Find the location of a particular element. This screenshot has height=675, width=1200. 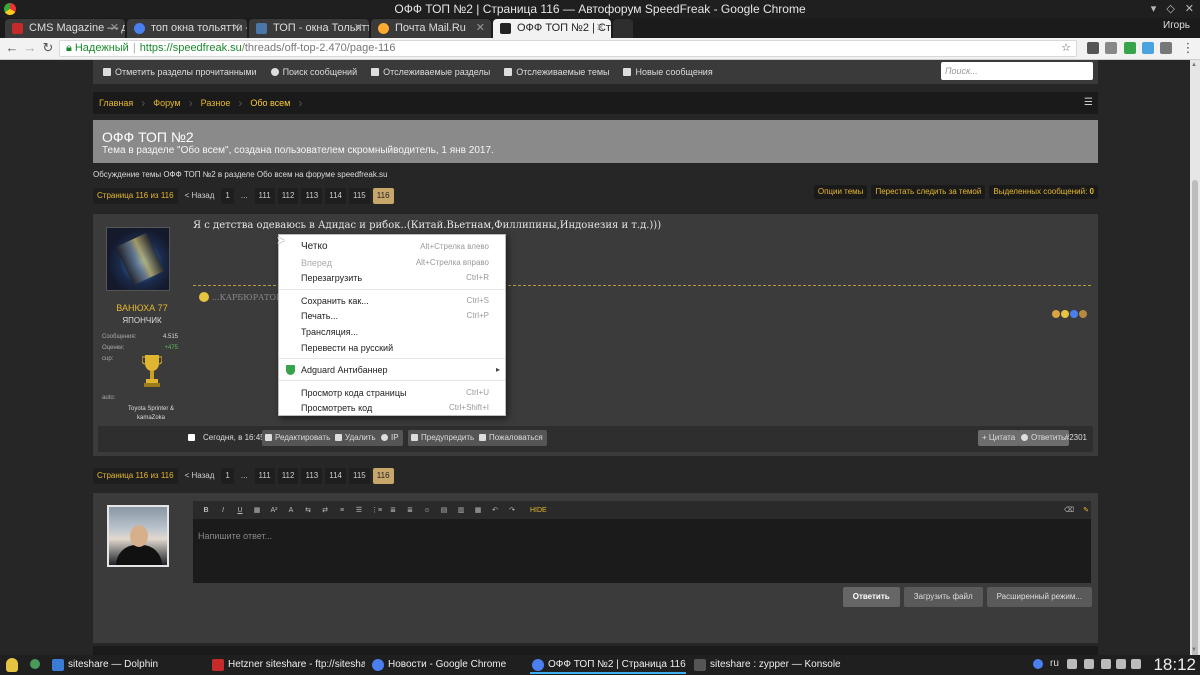

author-name: ВАНЮХА 77 is located at coordinates (142, 308).